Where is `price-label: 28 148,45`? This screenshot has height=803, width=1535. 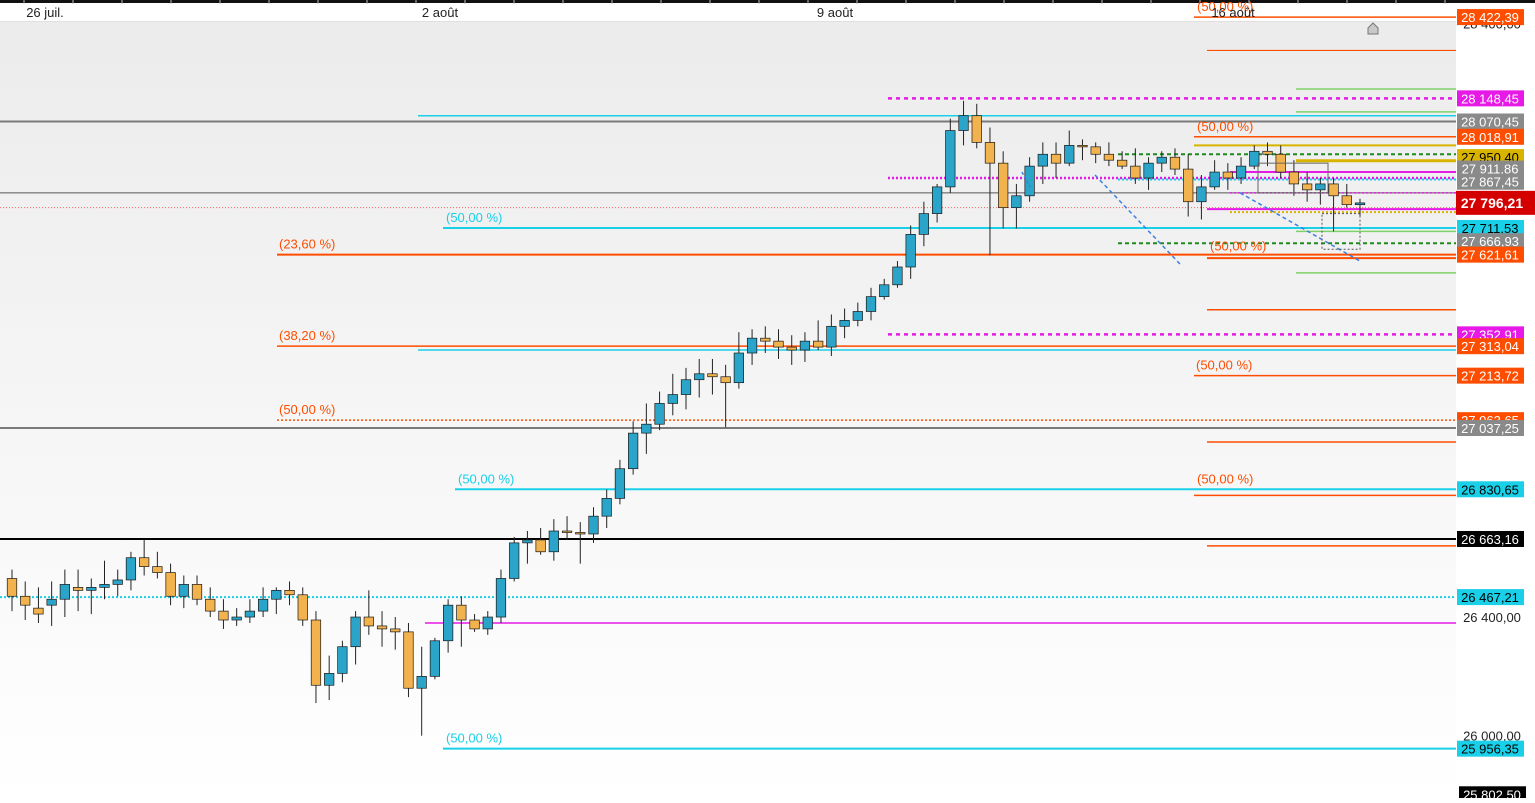
price-label: 28 148,45 is located at coordinates (1490, 98).